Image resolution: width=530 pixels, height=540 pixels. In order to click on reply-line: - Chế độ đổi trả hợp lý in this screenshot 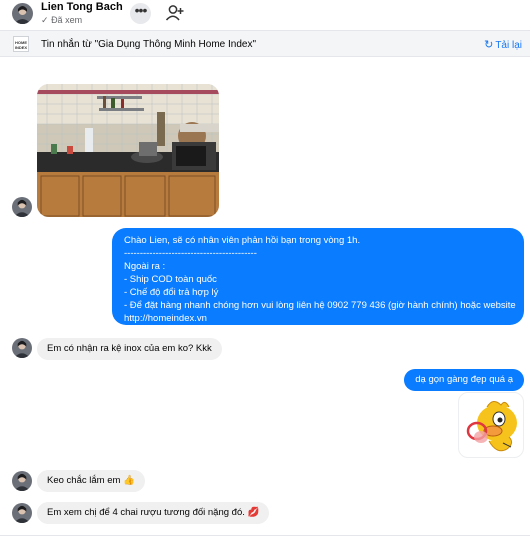, I will do `click(171, 292)`.